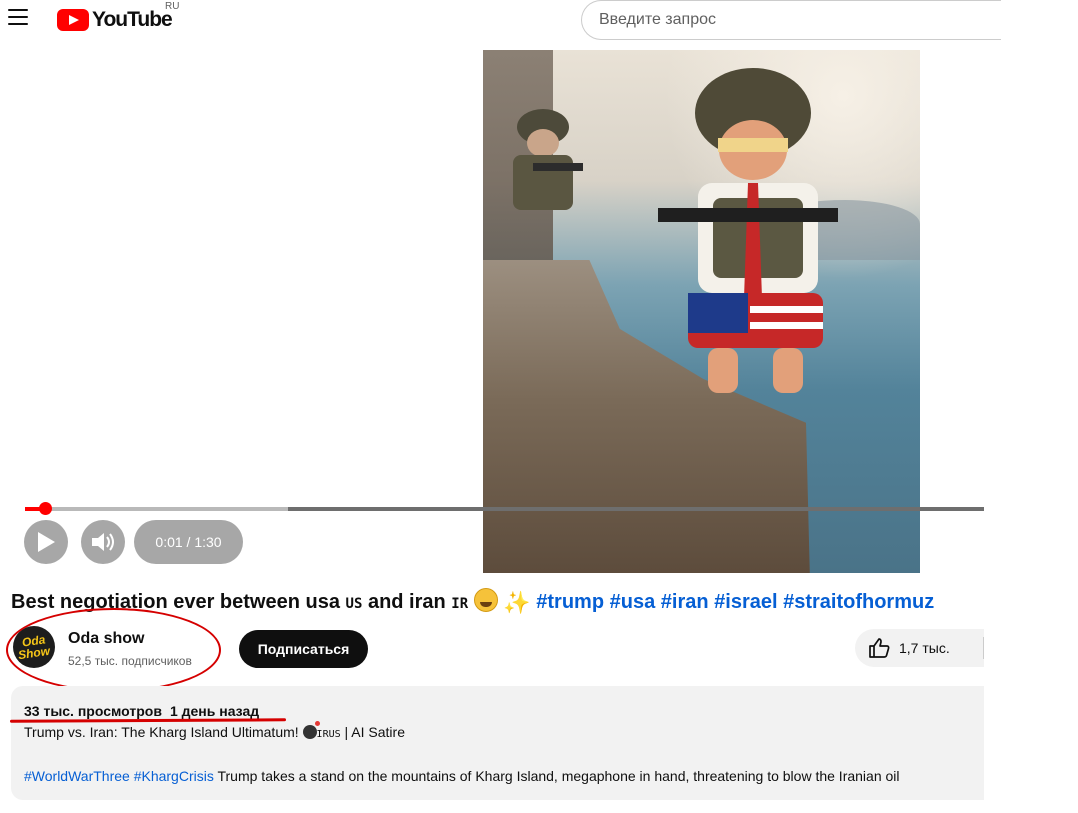 The image size is (1078, 813). Describe the element at coordinates (517, 602) in the screenshot. I see `sparkles-emoji-icon: ✨` at that location.